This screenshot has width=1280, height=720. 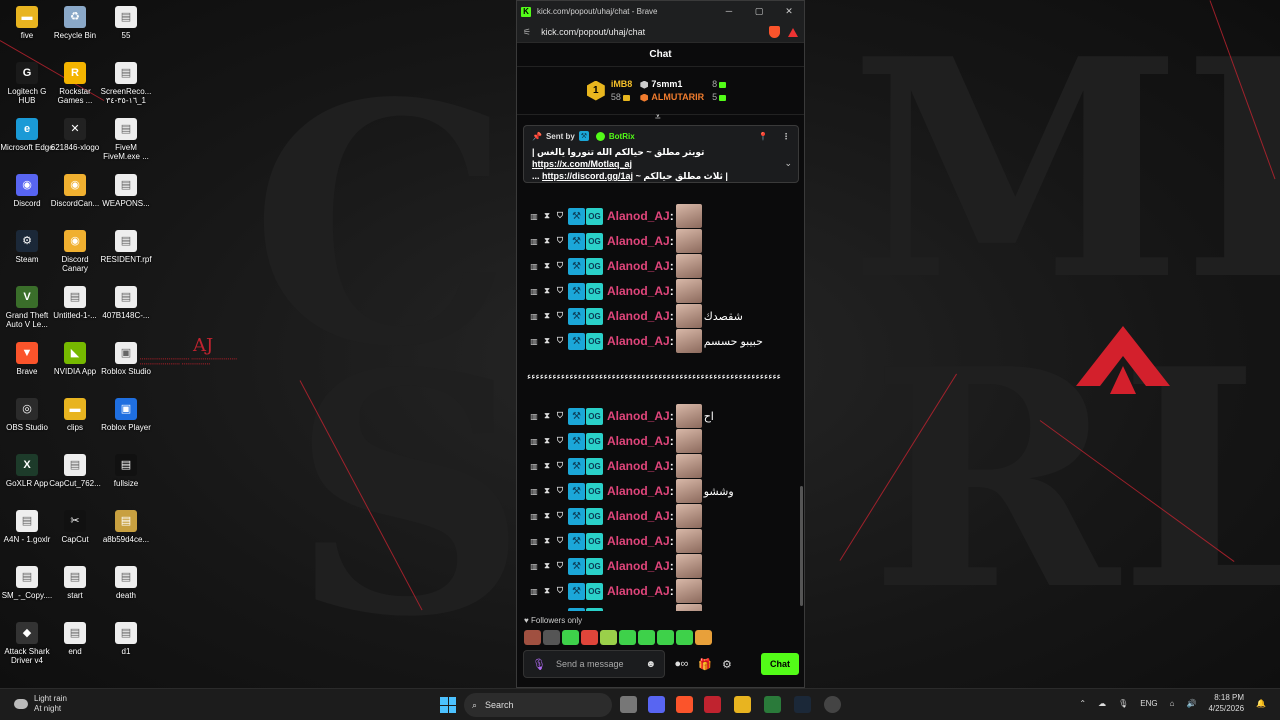 What do you see at coordinates (27, 191) in the screenshot?
I see `desktop-icon: ◉ Discord` at bounding box center [27, 191].